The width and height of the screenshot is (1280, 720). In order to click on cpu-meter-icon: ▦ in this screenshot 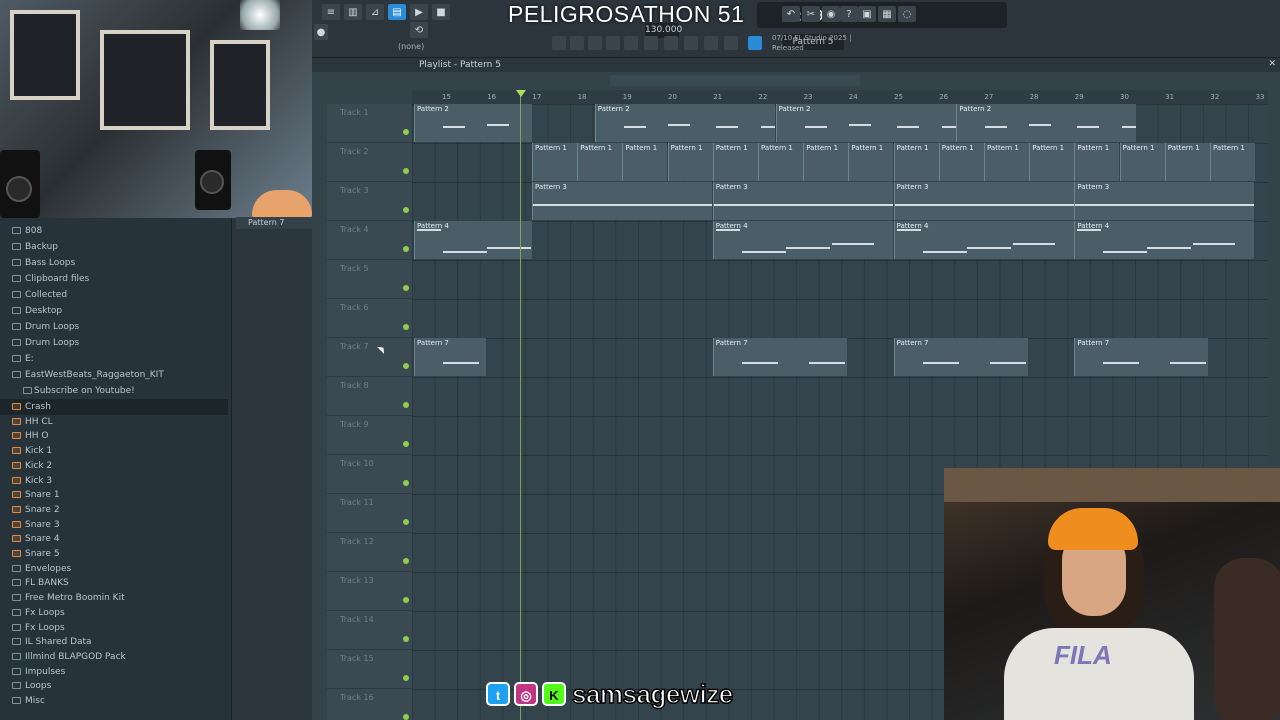, I will do `click(887, 14)`.